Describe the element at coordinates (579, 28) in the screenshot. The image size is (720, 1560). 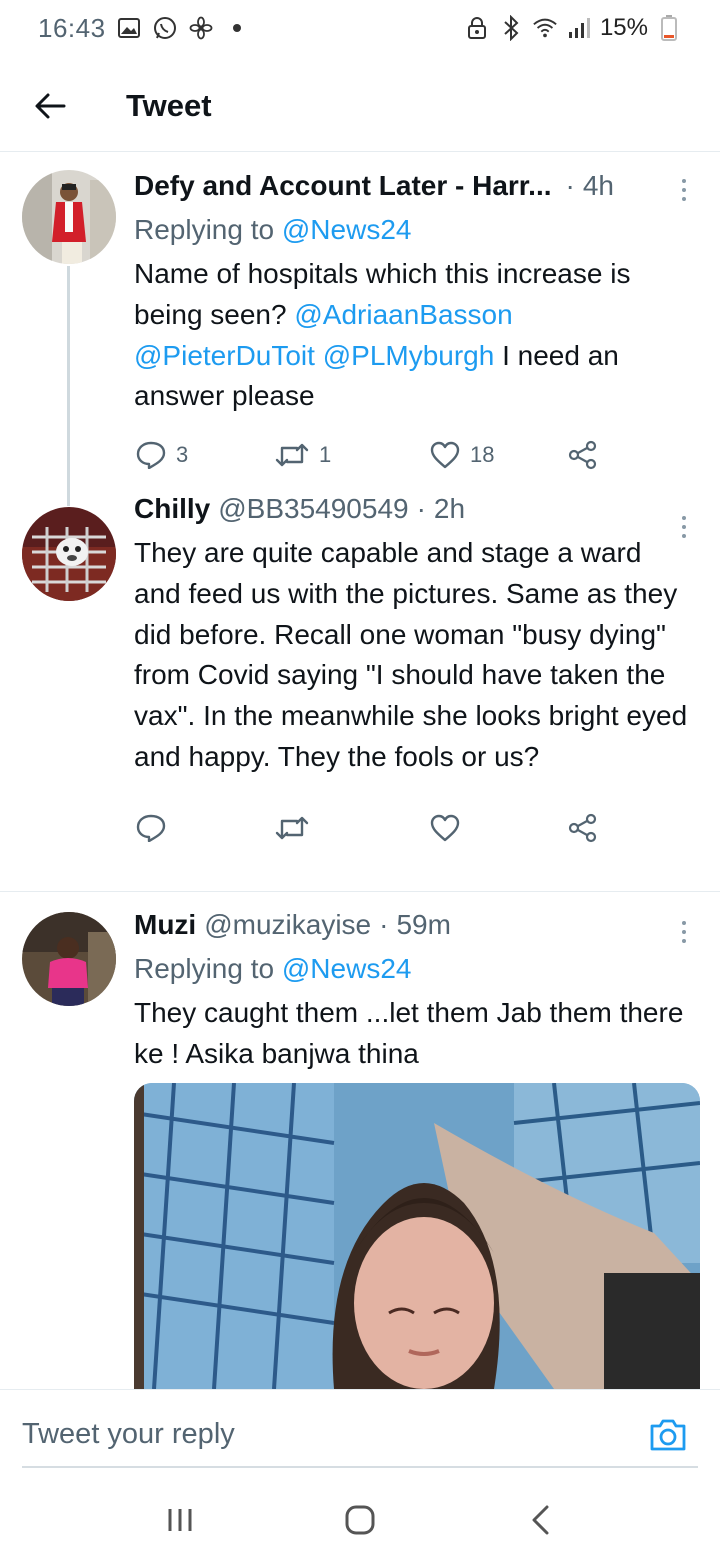
I see `signal-icon` at that location.